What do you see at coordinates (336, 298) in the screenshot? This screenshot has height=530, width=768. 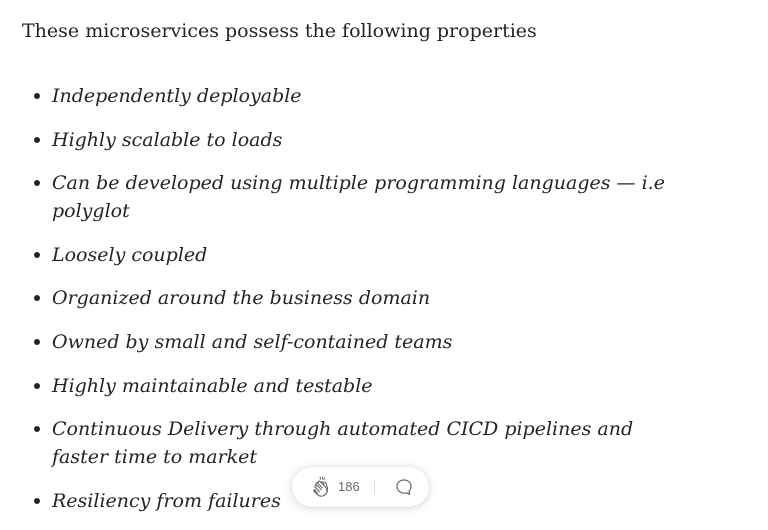 I see `list-item: Organized around the business domain` at bounding box center [336, 298].